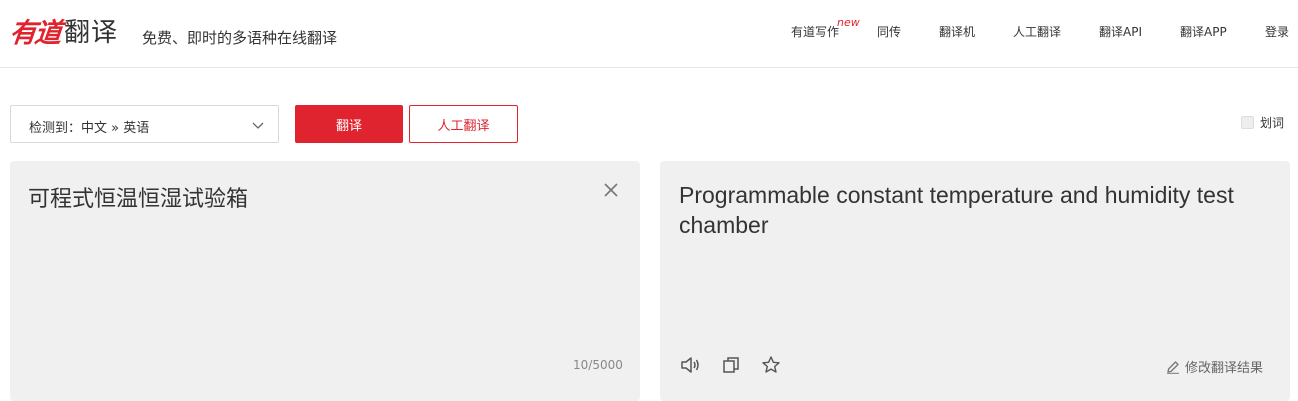 This screenshot has height=401, width=1298. Describe the element at coordinates (598, 365) in the screenshot. I see `char-count: 10/5000` at that location.